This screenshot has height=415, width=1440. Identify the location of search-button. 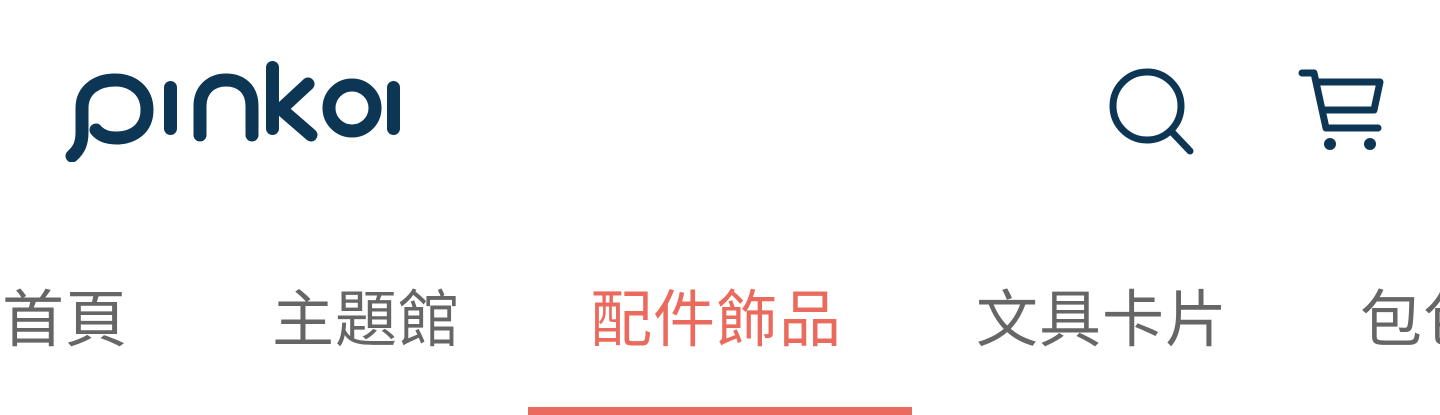
(1150, 110).